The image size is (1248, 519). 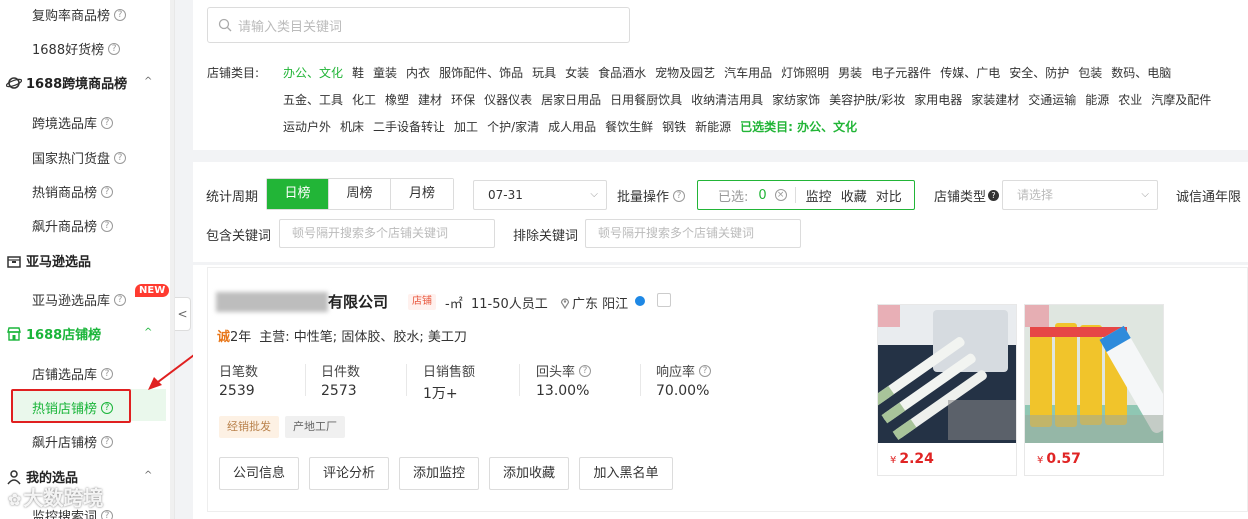 What do you see at coordinates (664, 300) in the screenshot?
I see `select-checkbox` at bounding box center [664, 300].